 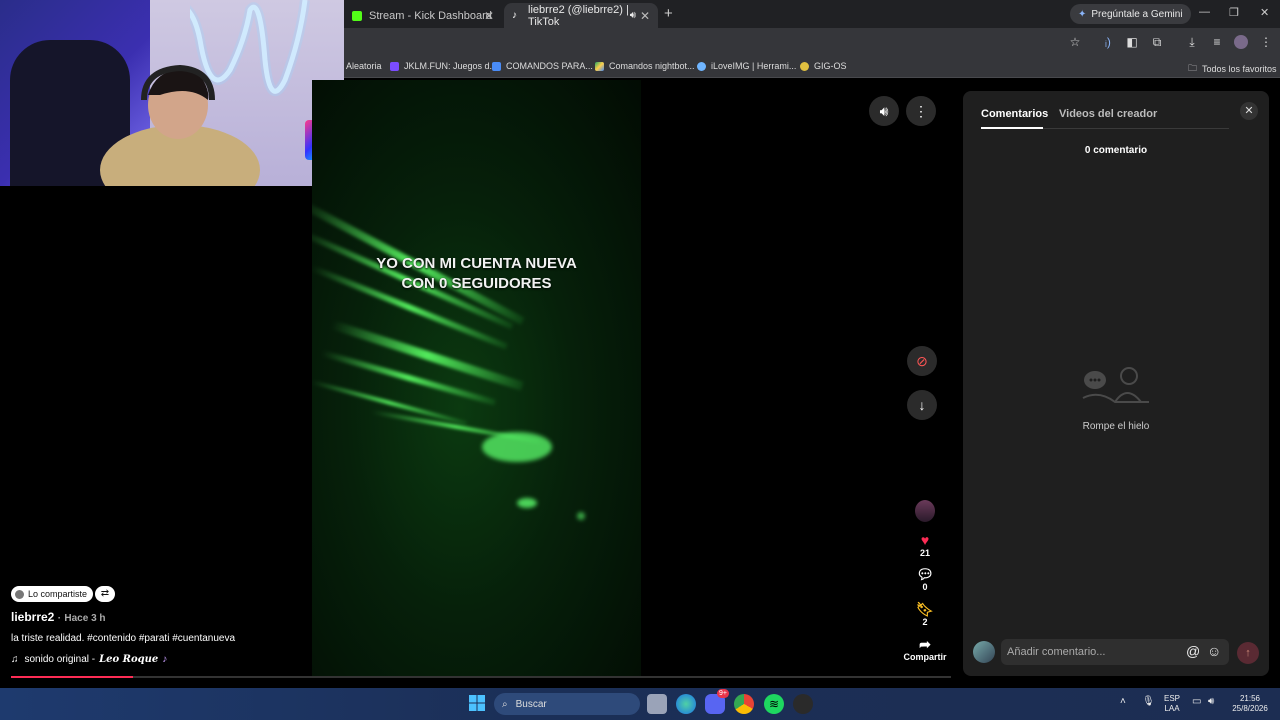 What do you see at coordinates (1172, 708) in the screenshot?
I see `lang-bottom: LAA` at bounding box center [1172, 708].